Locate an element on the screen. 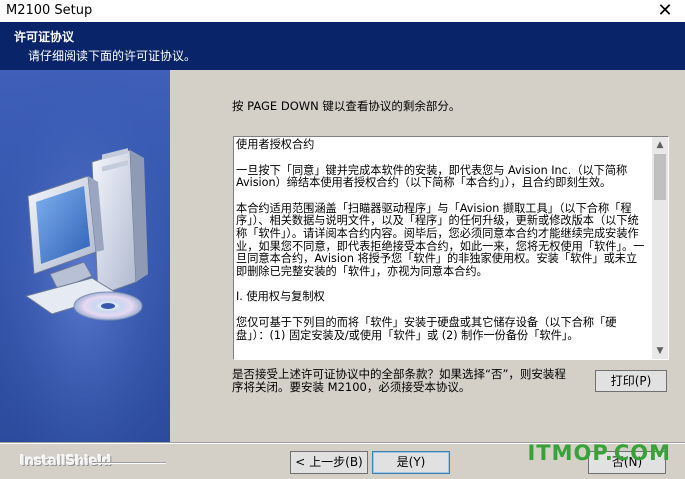  yes-button: 是(Y) is located at coordinates (411, 462).